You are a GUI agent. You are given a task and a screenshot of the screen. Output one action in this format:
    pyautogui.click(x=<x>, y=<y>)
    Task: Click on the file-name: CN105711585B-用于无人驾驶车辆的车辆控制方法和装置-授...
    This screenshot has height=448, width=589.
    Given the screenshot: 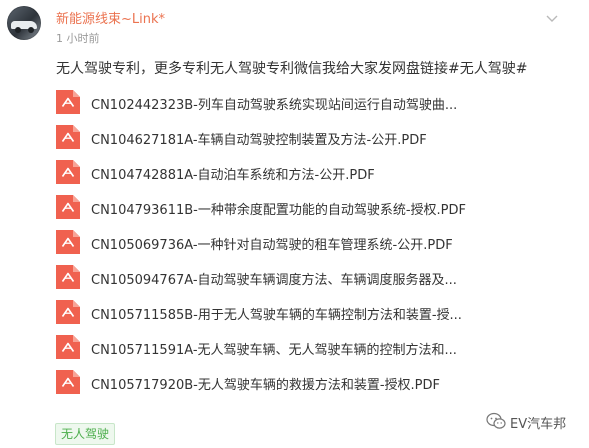 What is the action you would take?
    pyautogui.click(x=276, y=315)
    